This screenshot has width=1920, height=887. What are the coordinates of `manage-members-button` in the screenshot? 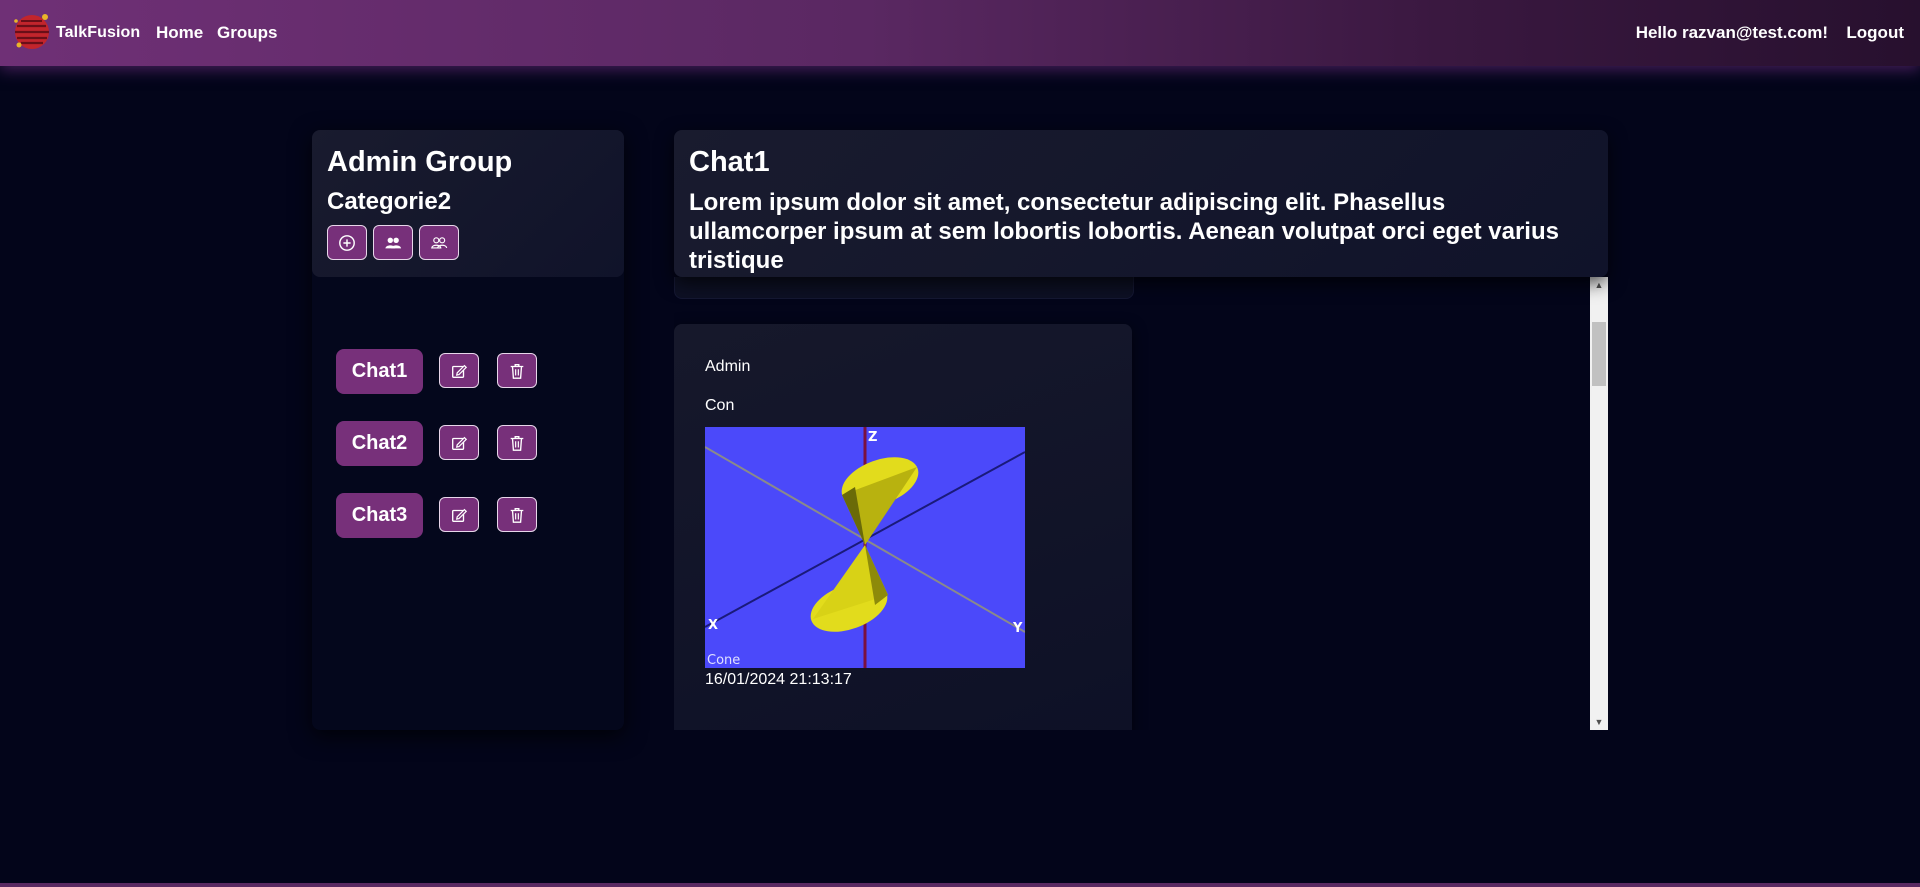 It's located at (439, 242).